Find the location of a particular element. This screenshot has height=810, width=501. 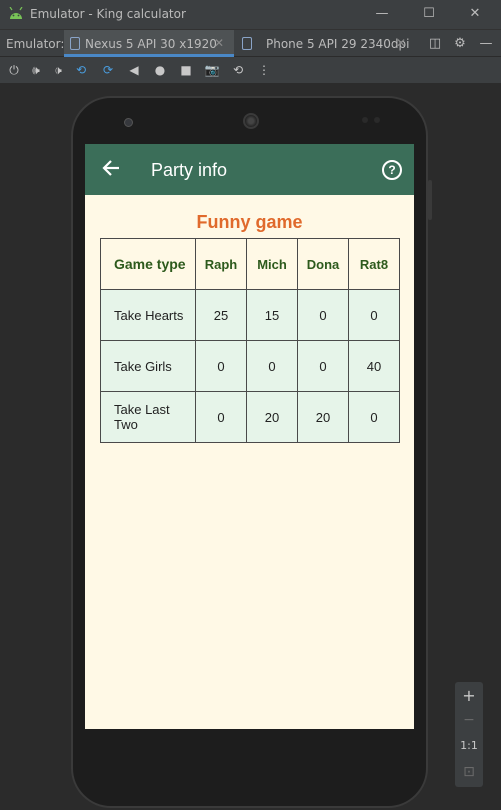

table-row: Take Hearts 25 15 0 0 is located at coordinates (250, 315).